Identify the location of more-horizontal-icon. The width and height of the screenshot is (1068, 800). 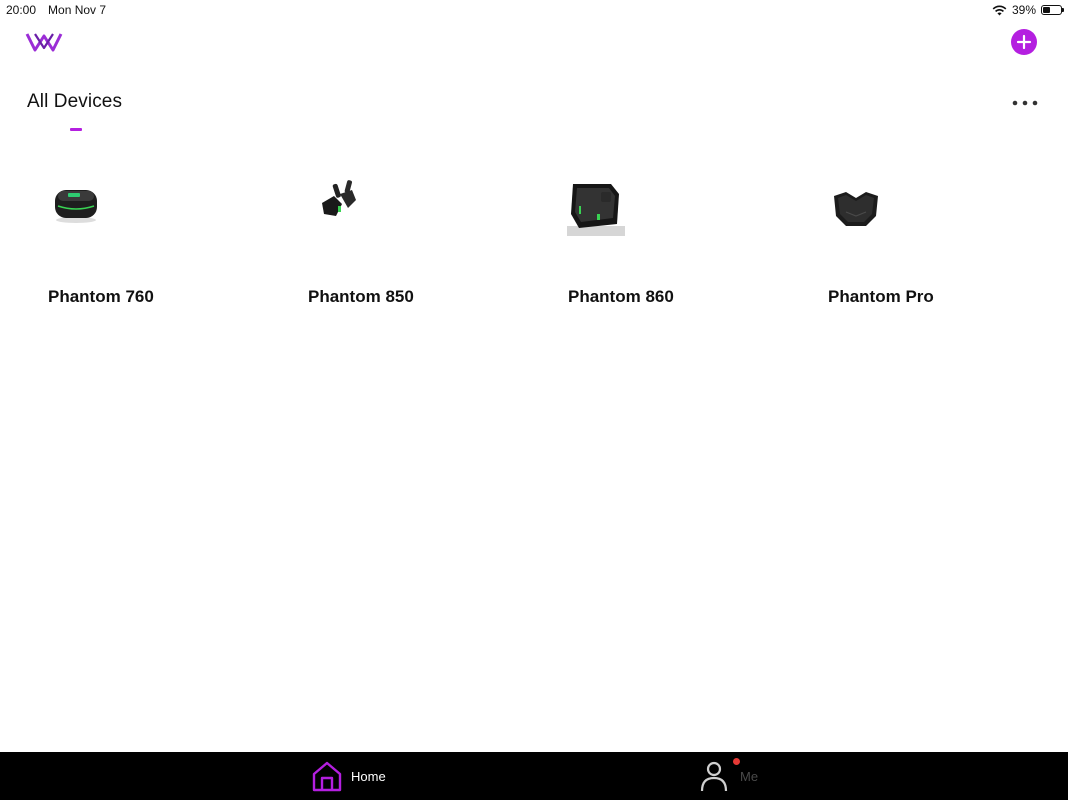
(1025, 103).